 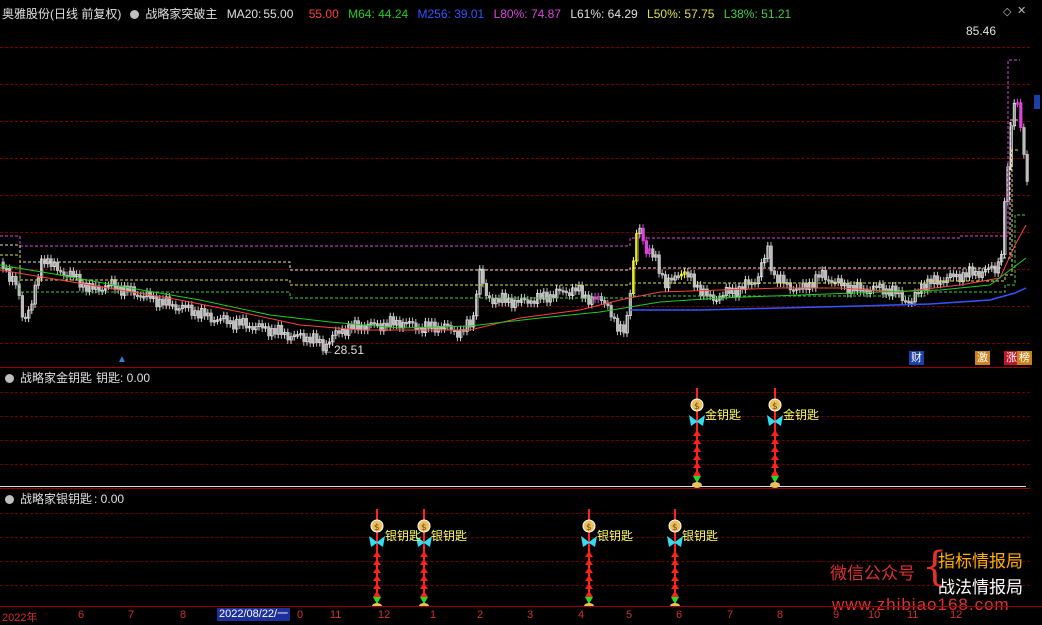 I want to click on axis-tick: 4, so click(x=581, y=615).